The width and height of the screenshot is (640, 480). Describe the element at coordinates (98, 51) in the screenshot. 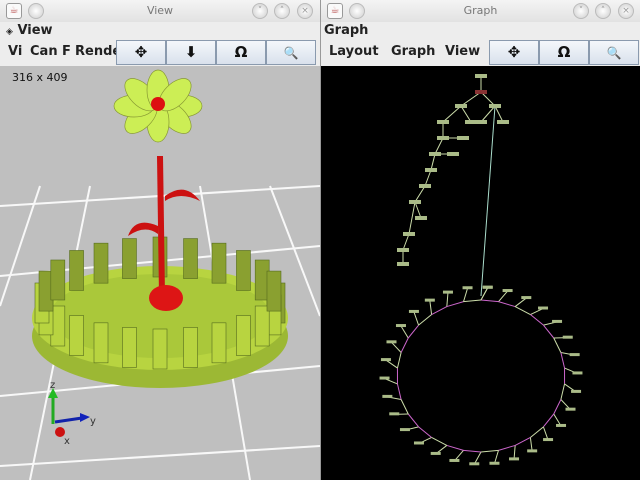

I see `menu-render: Rende` at that location.